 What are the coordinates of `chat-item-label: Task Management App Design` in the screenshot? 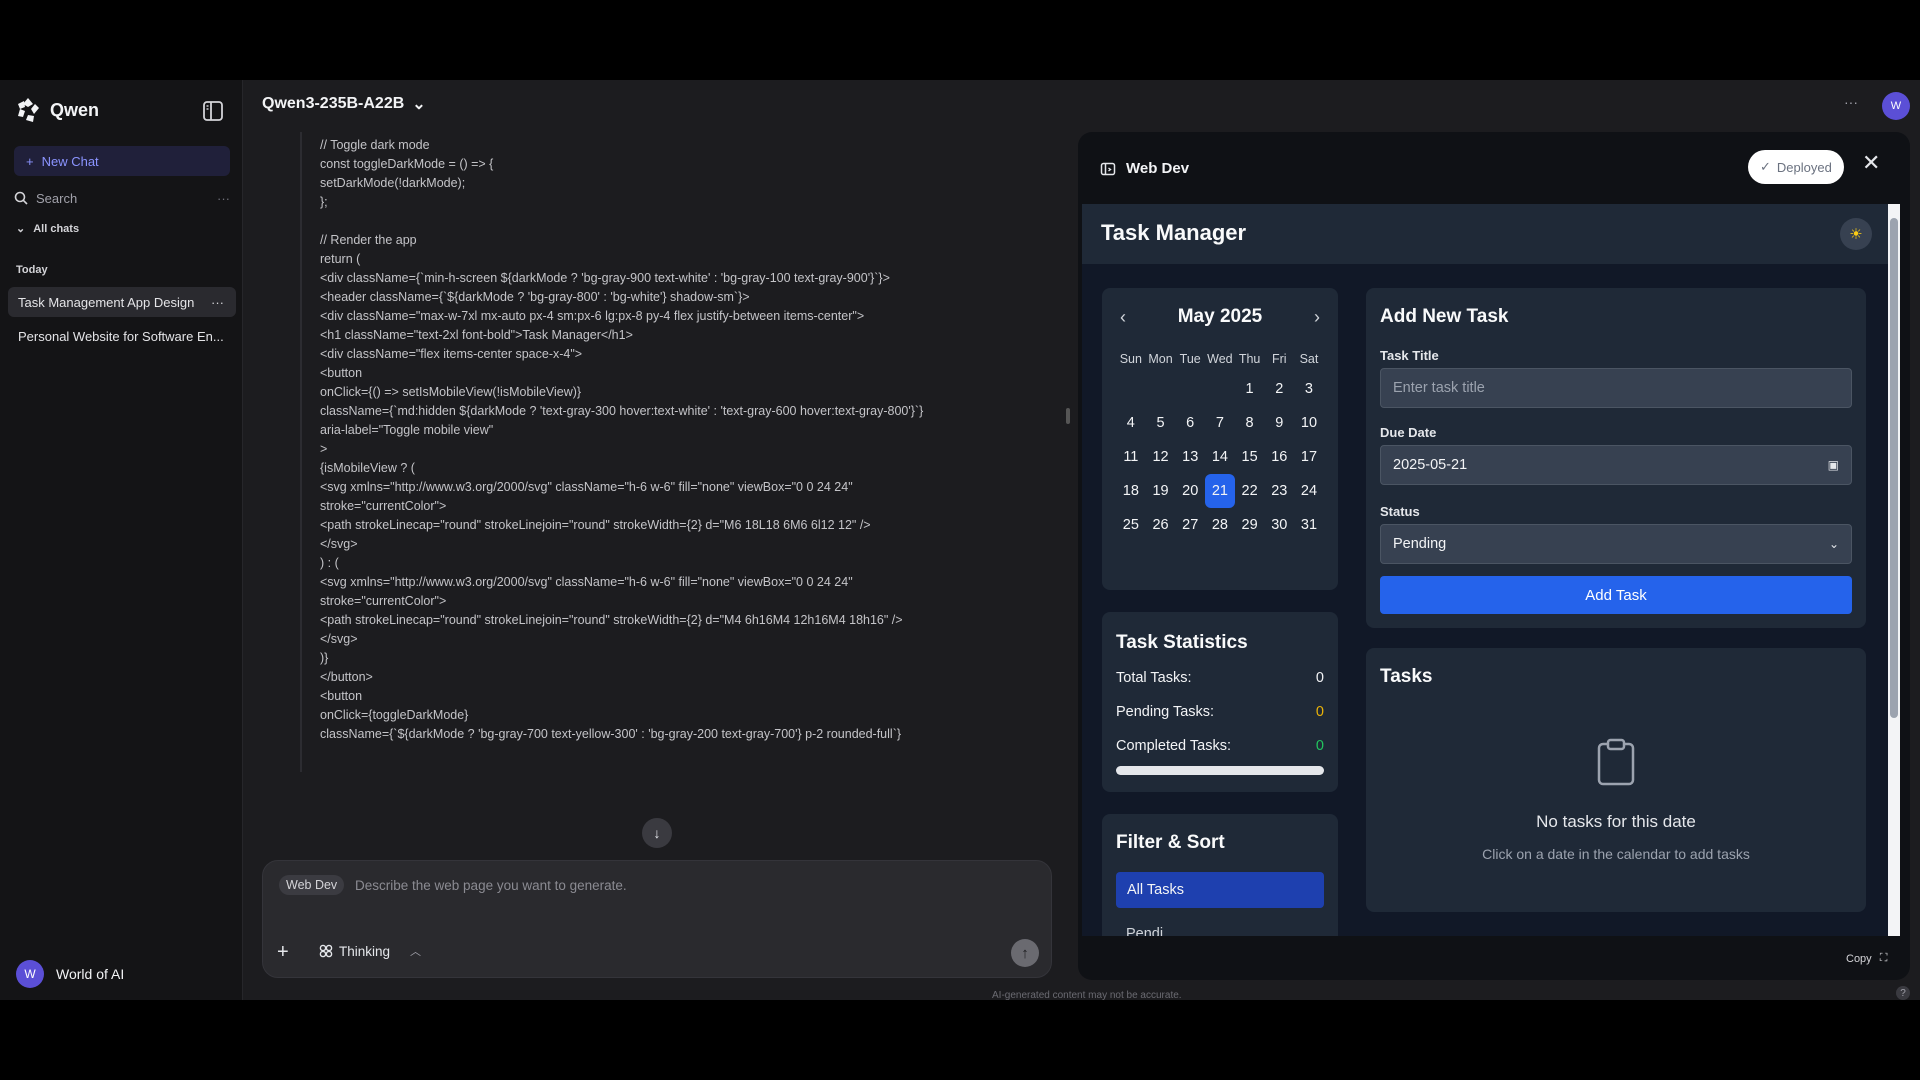 It's located at (106, 302).